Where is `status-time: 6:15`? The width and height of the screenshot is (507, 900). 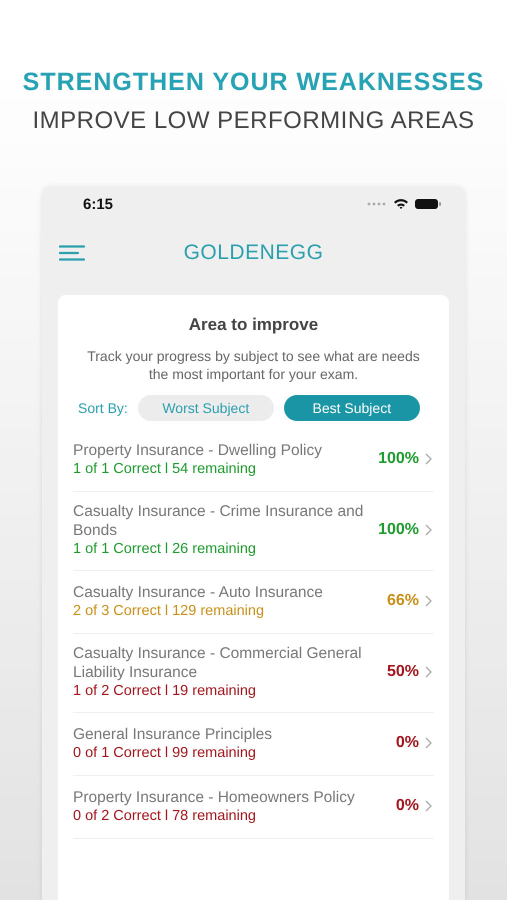 status-time: 6:15 is located at coordinates (98, 204).